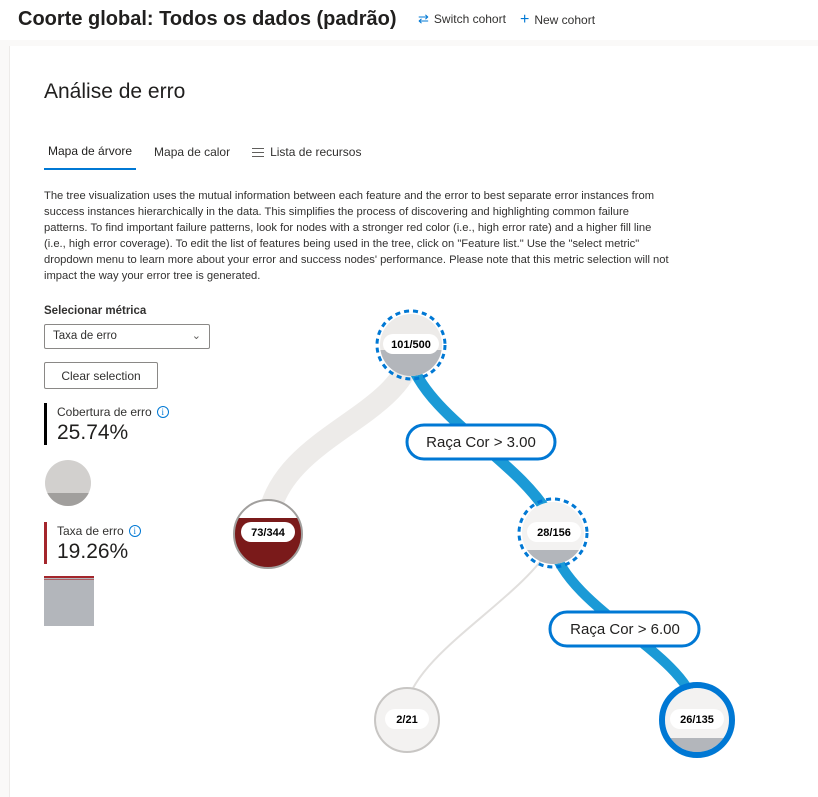  I want to click on node-label: 101/500, so click(411, 345).